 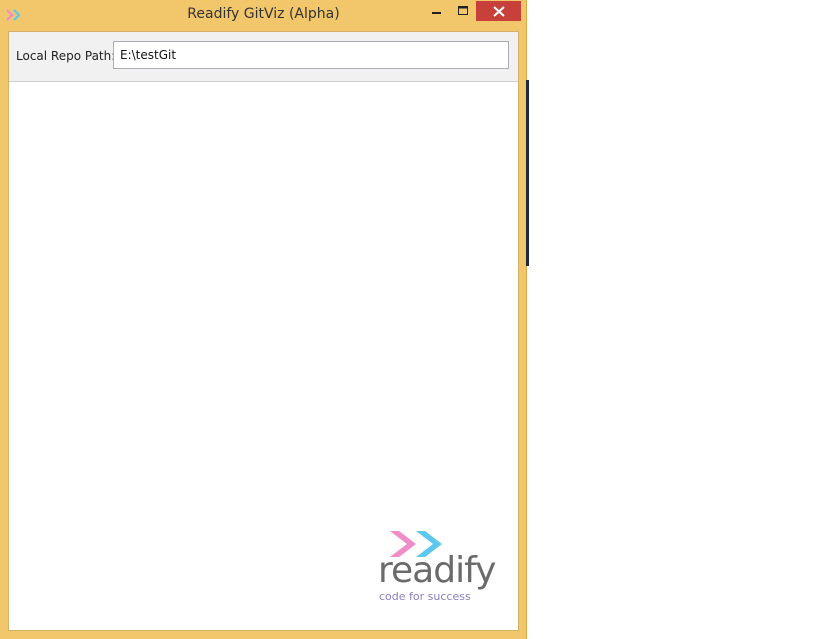 What do you see at coordinates (66, 56) in the screenshot?
I see `repo-path-label: Local Repo Path:` at bounding box center [66, 56].